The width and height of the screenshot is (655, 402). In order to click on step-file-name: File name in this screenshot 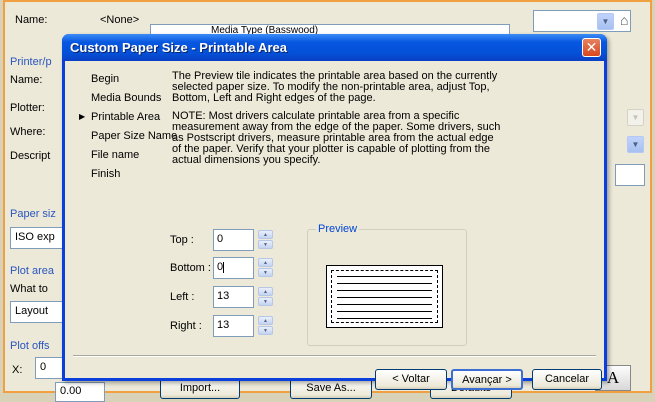, I will do `click(115, 155)`.